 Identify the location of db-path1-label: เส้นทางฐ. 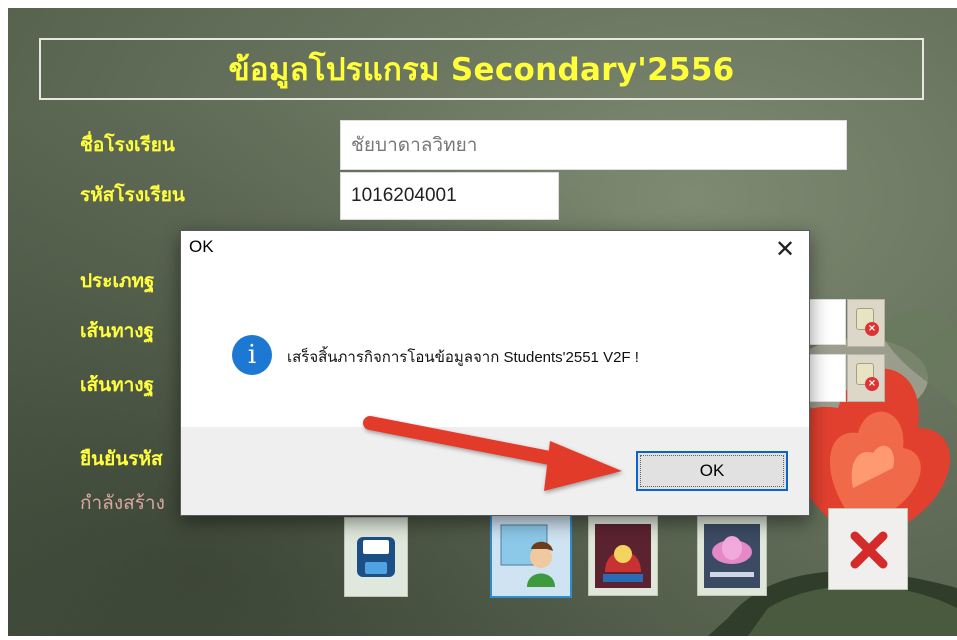
(117, 331).